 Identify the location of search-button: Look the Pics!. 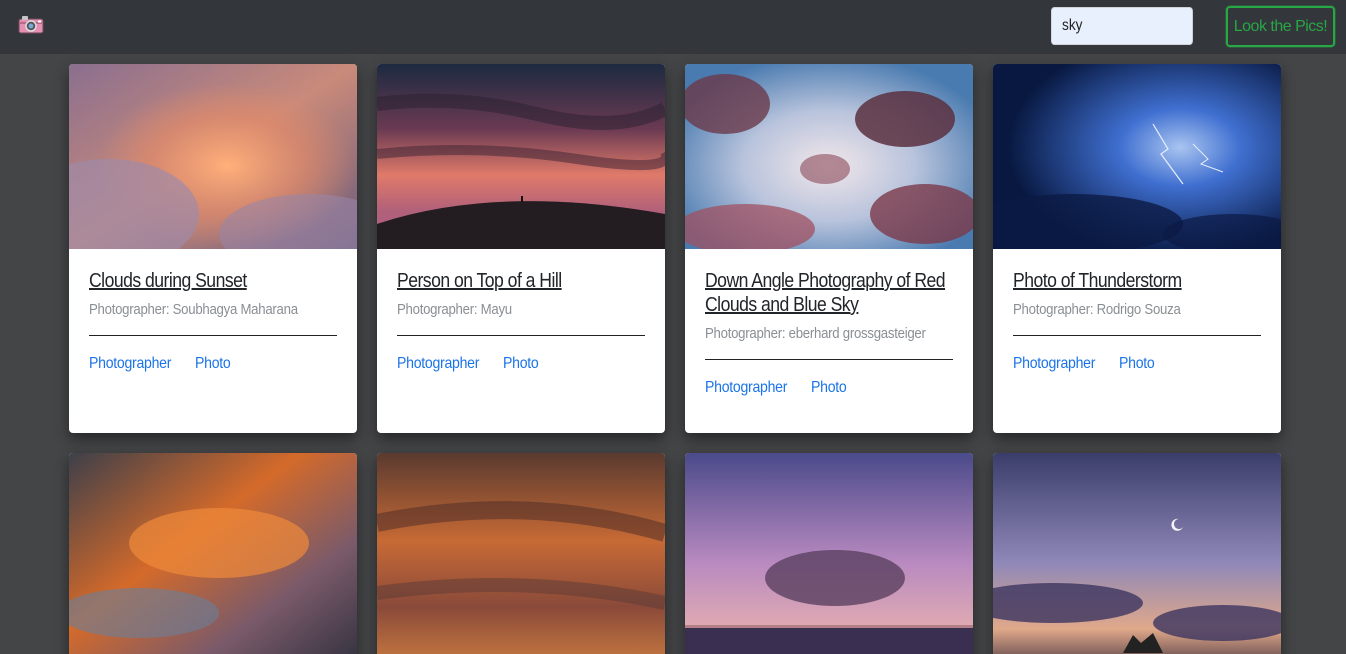
(1280, 26).